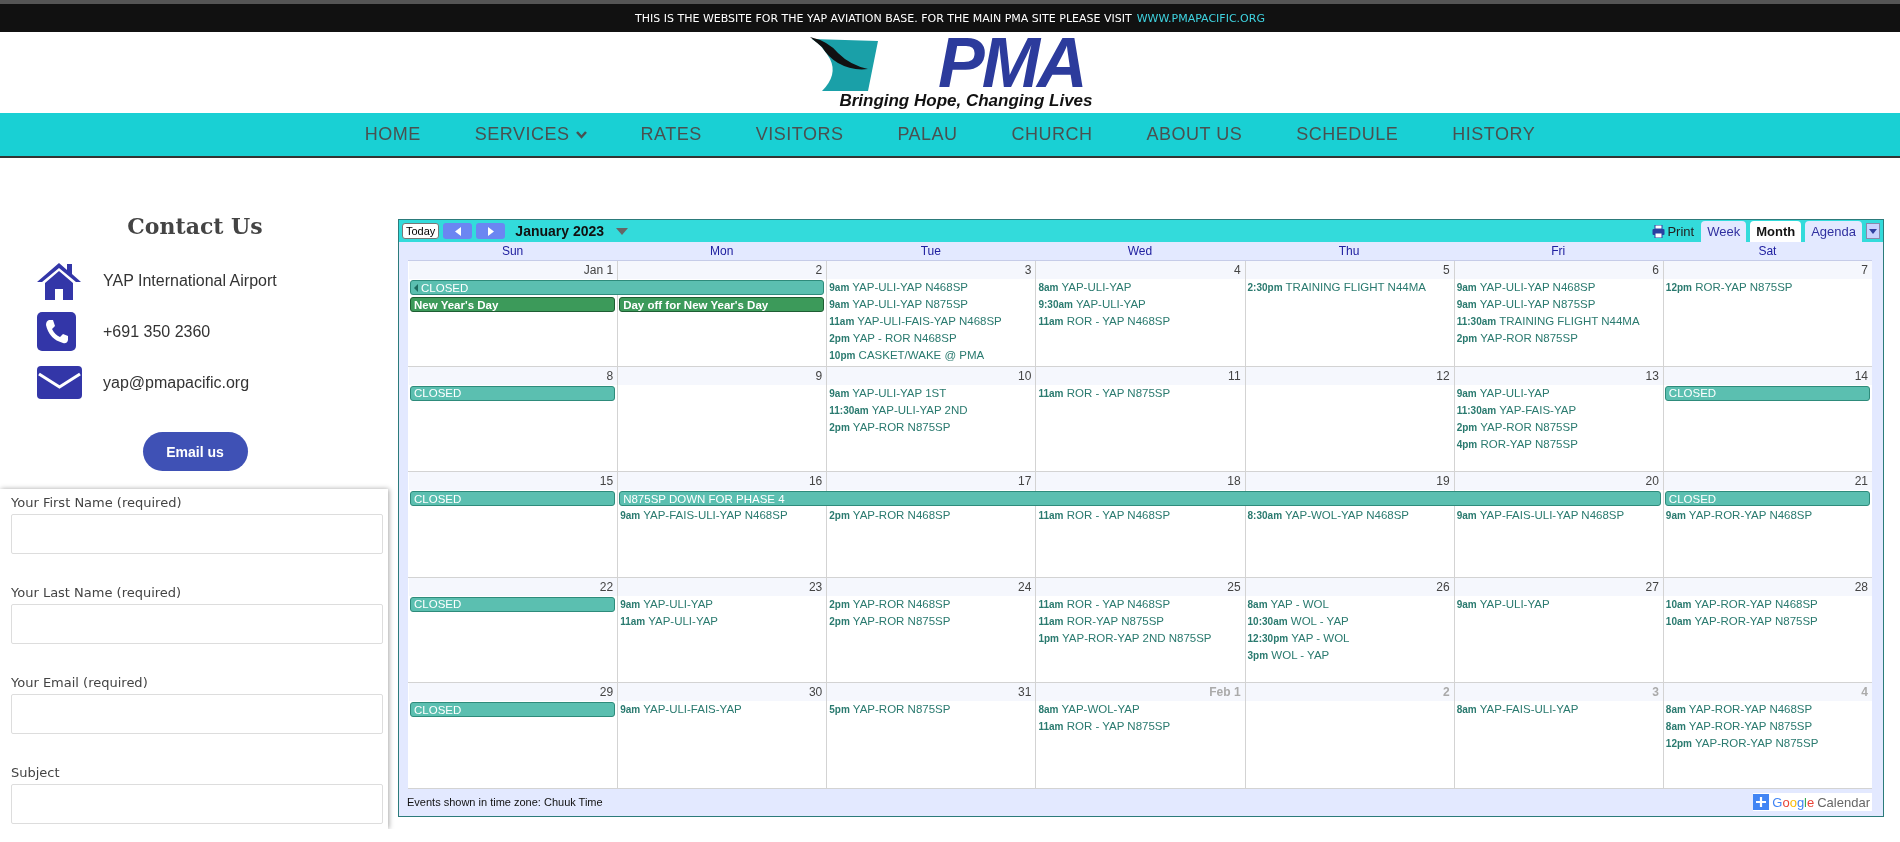 The height and width of the screenshot is (842, 1900). Describe the element at coordinates (1767, 481) in the screenshot. I see `day-number: 21` at that location.